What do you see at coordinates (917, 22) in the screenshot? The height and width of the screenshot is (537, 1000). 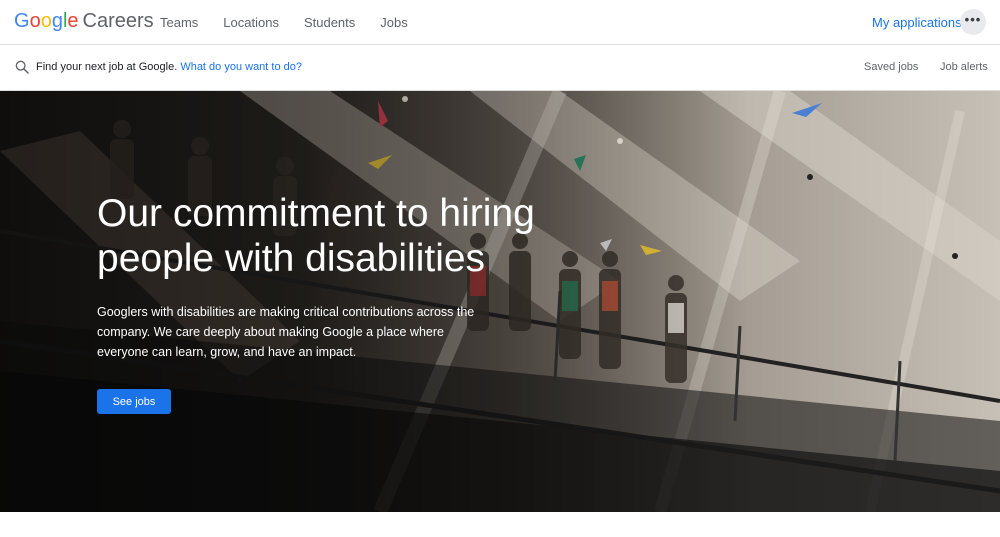 I see `my-applications-link: My applications` at bounding box center [917, 22].